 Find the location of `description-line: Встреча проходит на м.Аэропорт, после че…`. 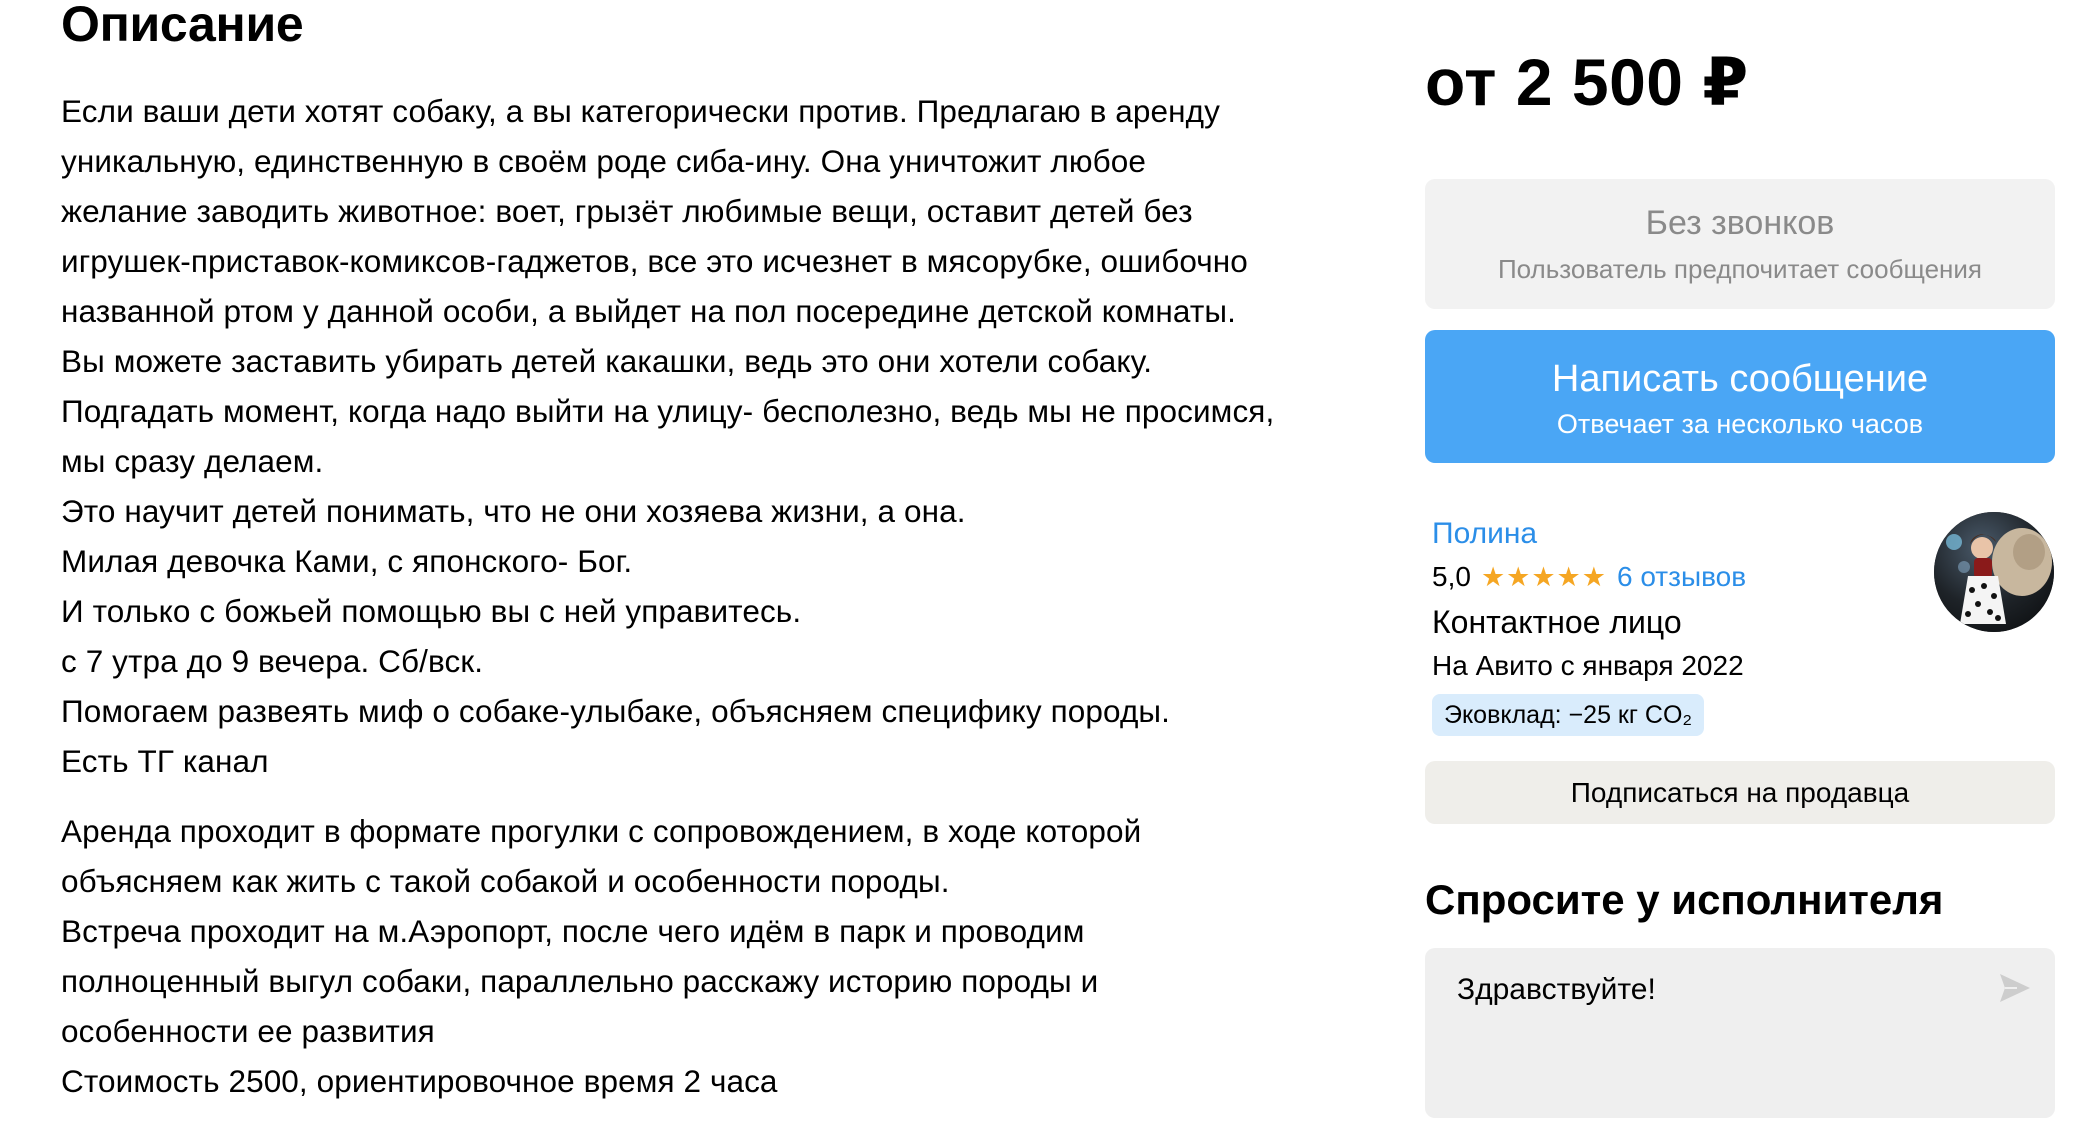

description-line: Встреча проходит на м.Аэропорт, после че… is located at coordinates (573, 931).